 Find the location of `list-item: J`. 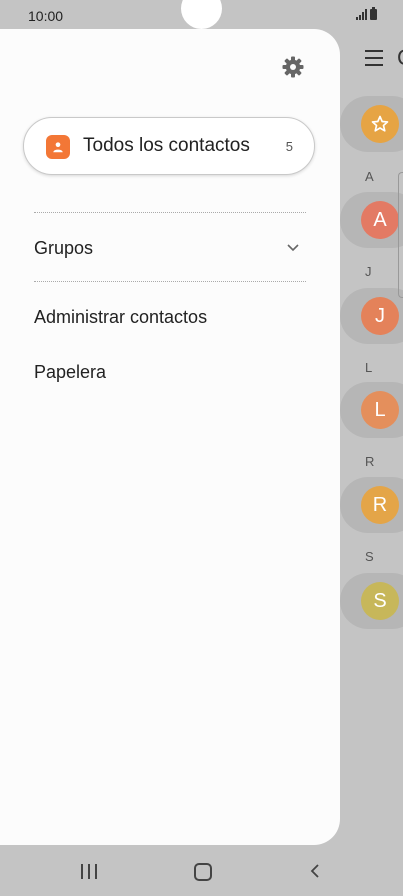

list-item: J is located at coordinates (371, 316).